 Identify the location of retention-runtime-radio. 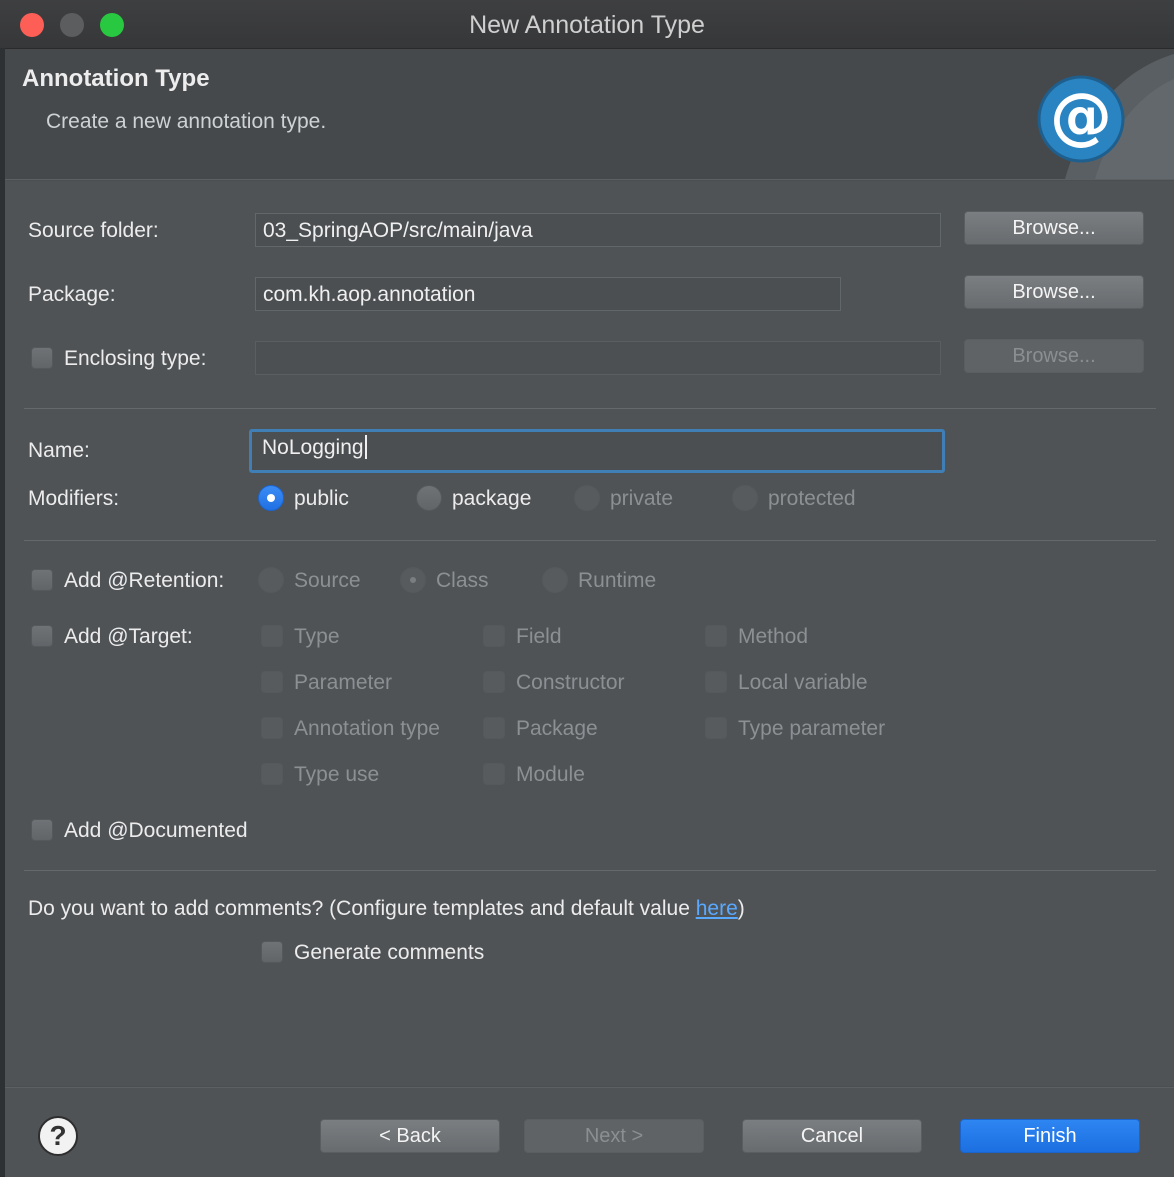
(555, 580).